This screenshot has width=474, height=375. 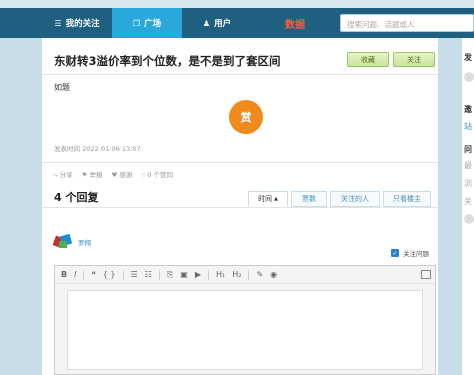 What do you see at coordinates (355, 199) in the screenshot?
I see `tab-followed-people: 关注的人` at bounding box center [355, 199].